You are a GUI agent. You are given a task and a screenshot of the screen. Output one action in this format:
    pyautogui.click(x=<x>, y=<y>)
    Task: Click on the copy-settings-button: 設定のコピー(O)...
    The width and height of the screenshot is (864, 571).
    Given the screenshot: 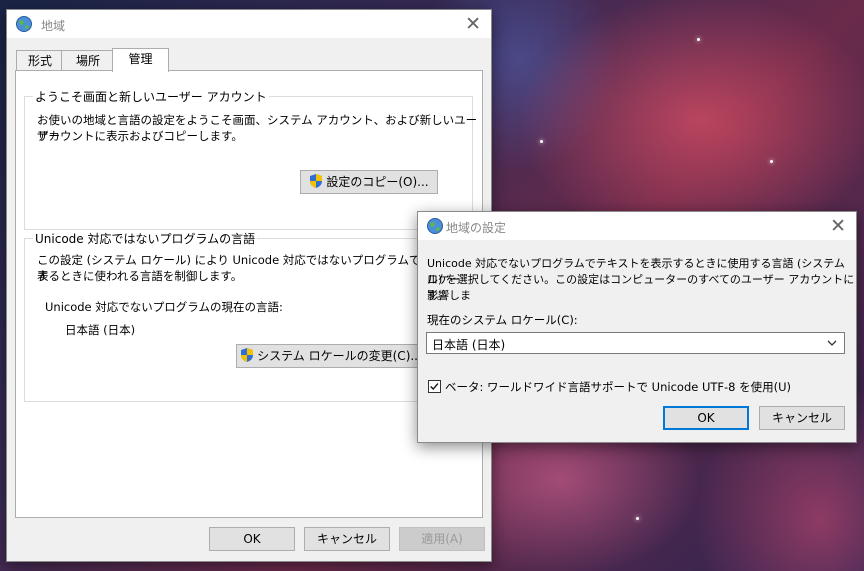 What is the action you would take?
    pyautogui.click(x=369, y=182)
    